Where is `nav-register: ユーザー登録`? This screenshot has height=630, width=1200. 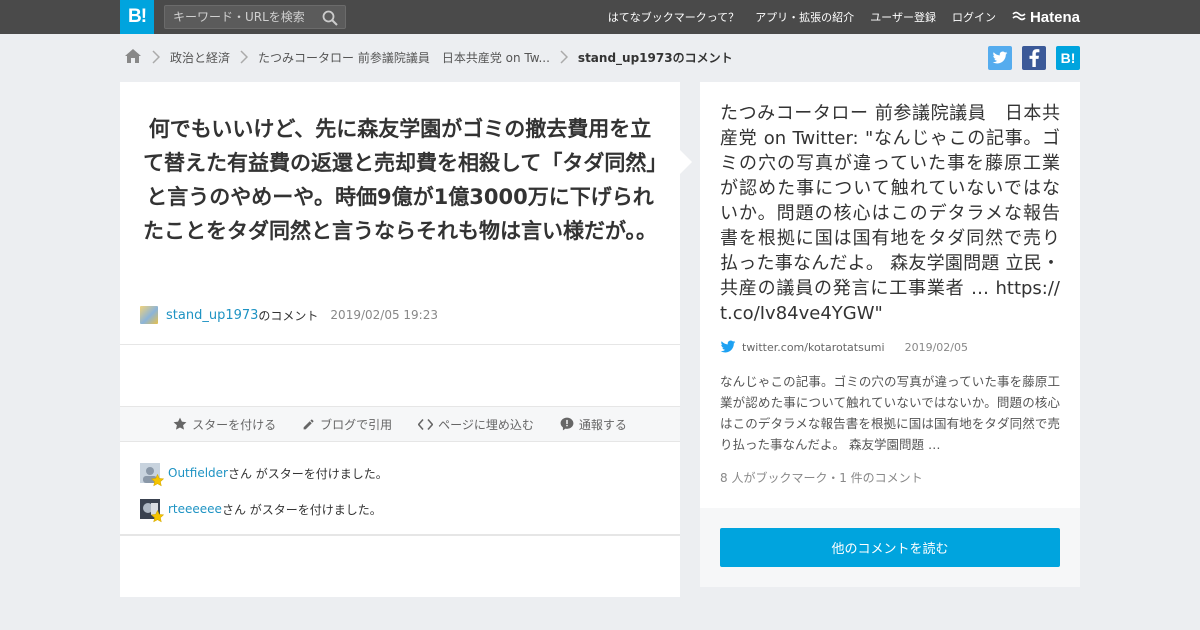 nav-register: ユーザー登録 is located at coordinates (903, 17).